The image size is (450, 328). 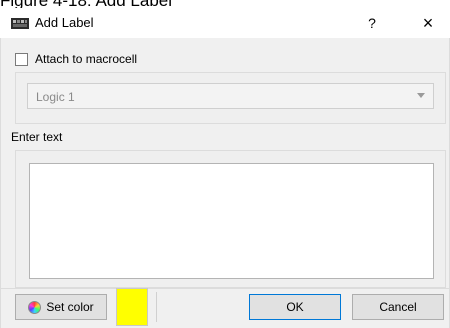 What do you see at coordinates (295, 307) in the screenshot?
I see `ok-button: OK` at bounding box center [295, 307].